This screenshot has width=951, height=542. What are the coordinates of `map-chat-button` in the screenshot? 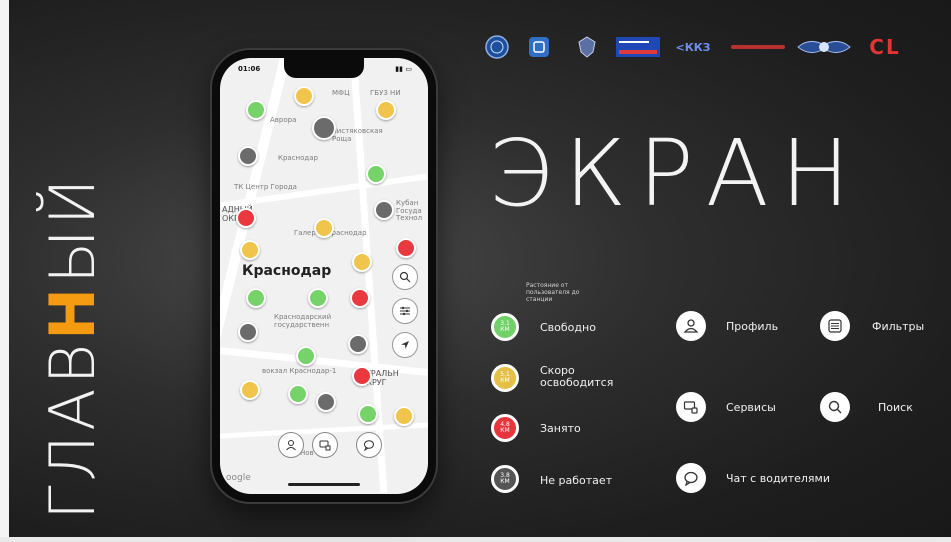 It's located at (369, 445).